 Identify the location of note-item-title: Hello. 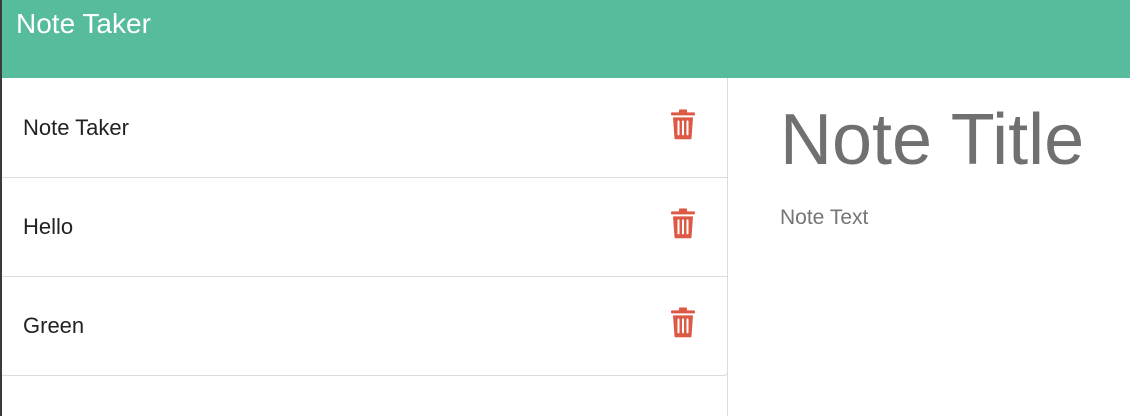
(48, 226).